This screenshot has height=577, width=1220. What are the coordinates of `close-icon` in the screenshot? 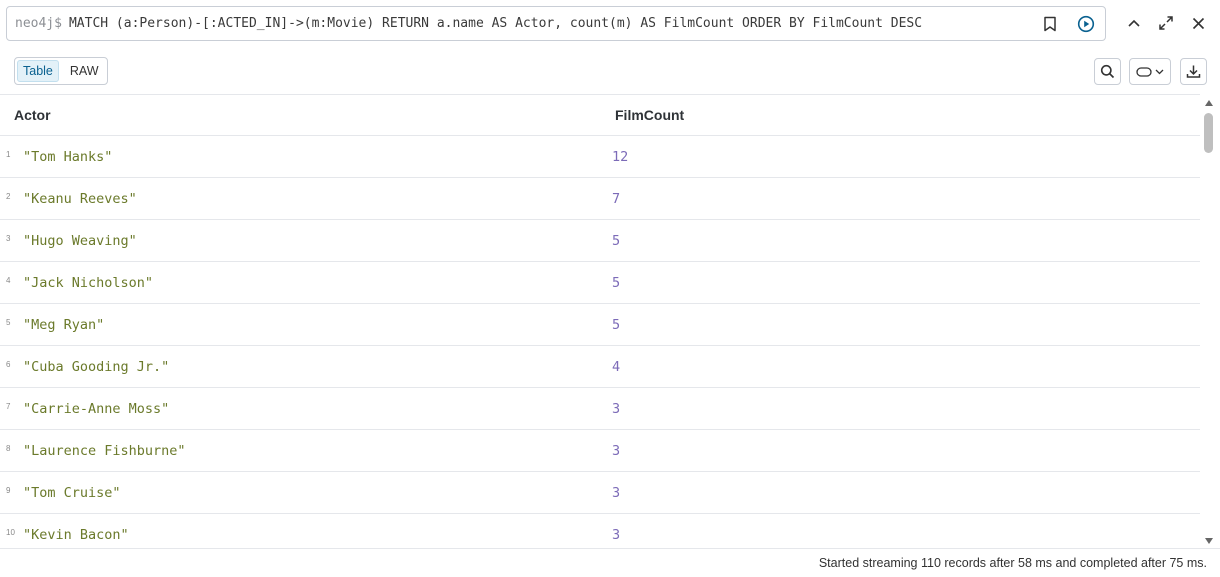 It's located at (1198, 23).